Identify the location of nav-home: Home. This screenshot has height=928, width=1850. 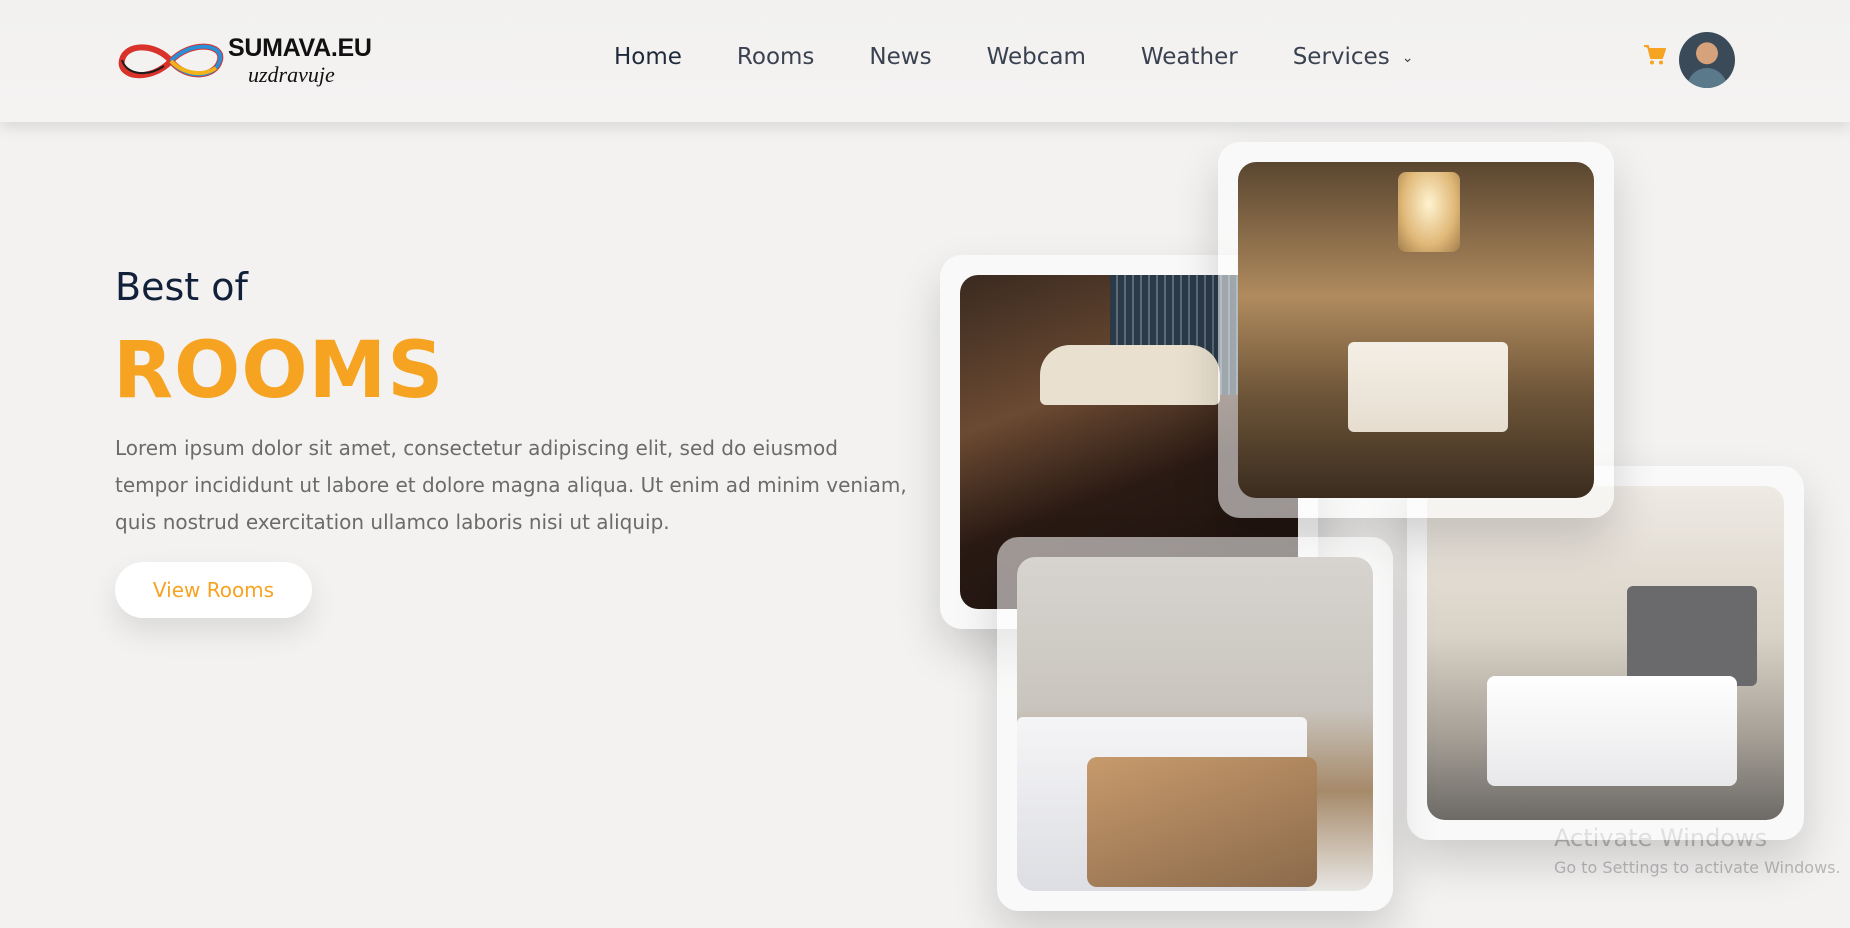
(648, 57).